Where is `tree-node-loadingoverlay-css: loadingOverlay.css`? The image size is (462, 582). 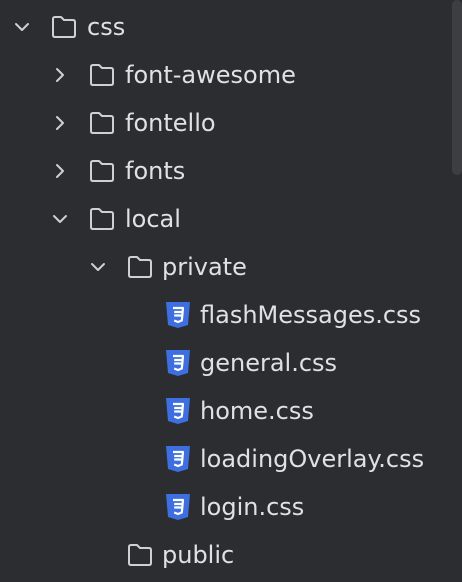 tree-node-loadingoverlay-css: loadingOverlay.css is located at coordinates (226, 459).